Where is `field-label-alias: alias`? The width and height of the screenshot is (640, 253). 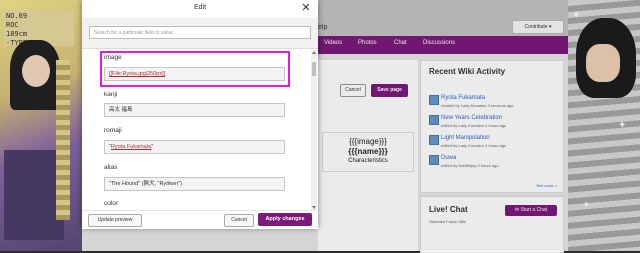
field-label-alias: alias is located at coordinates (111, 167).